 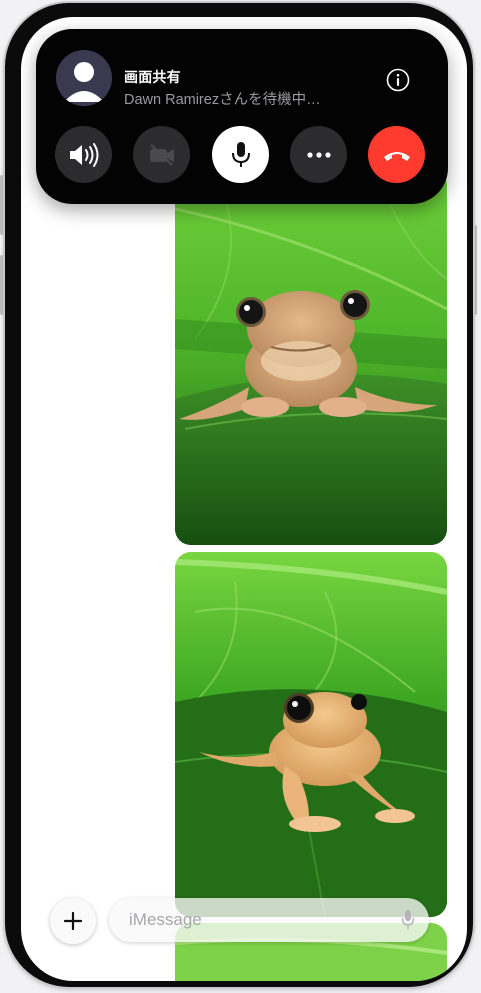 I want to click on add-attachment-button, so click(x=73, y=921).